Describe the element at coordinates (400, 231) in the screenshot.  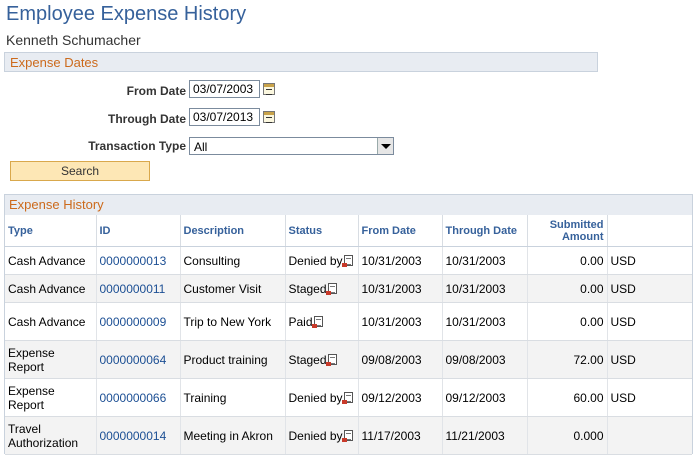
I see `column-header-from-date: From Date` at that location.